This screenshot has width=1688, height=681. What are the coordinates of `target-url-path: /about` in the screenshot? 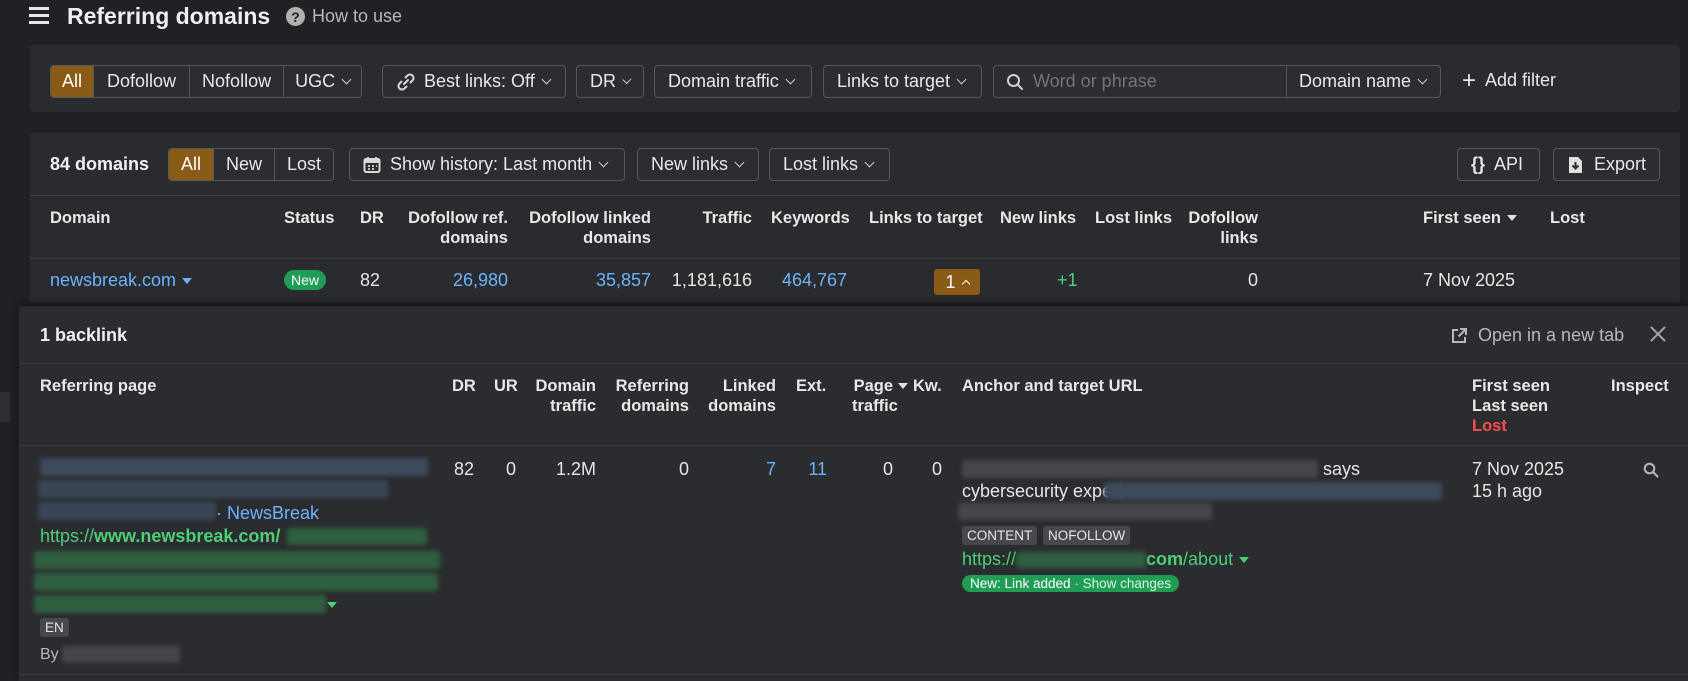 It's located at (1208, 559).